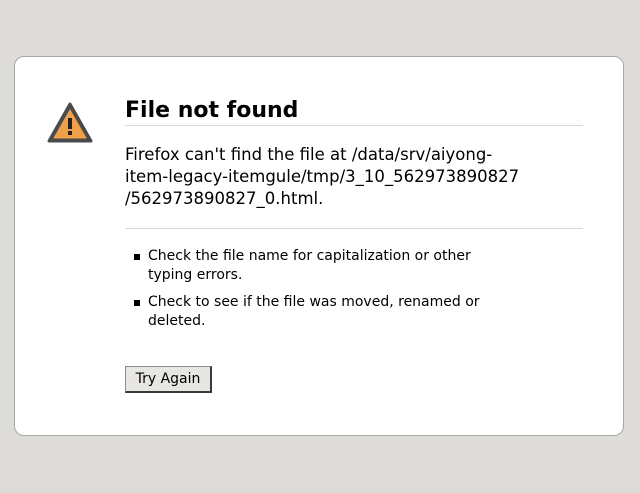 Image resolution: width=640 pixels, height=493 pixels. Describe the element at coordinates (168, 379) in the screenshot. I see `try-again-button: Try Again` at that location.